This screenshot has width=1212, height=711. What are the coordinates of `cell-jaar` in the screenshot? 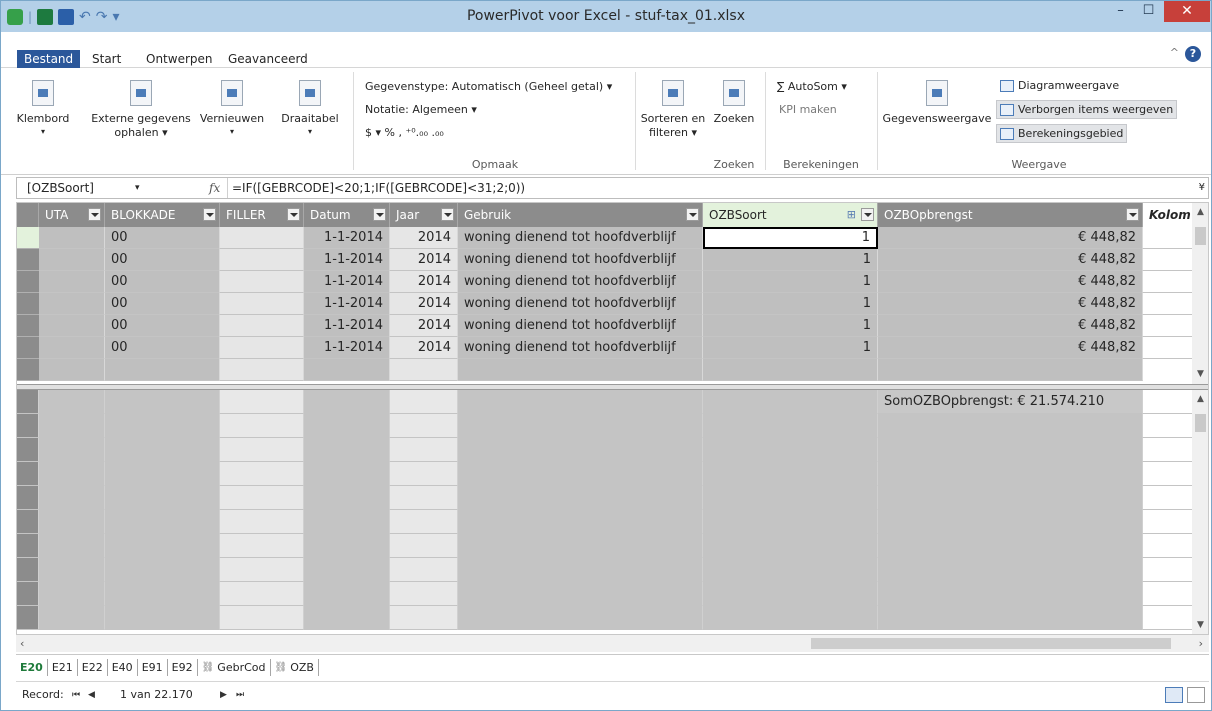 It's located at (424, 370).